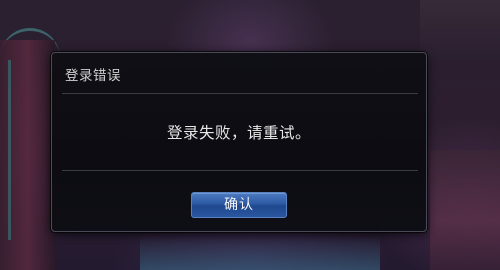 The height and width of the screenshot is (270, 500). What do you see at coordinates (93, 76) in the screenshot?
I see `dialog-title: 登录错误` at bounding box center [93, 76].